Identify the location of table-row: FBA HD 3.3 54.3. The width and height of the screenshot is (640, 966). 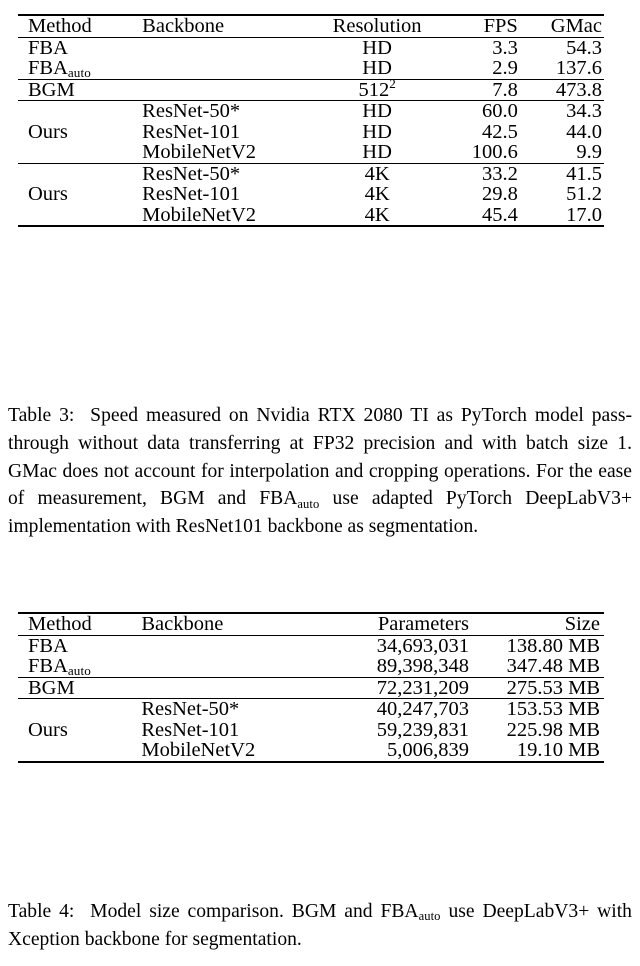
(311, 47).